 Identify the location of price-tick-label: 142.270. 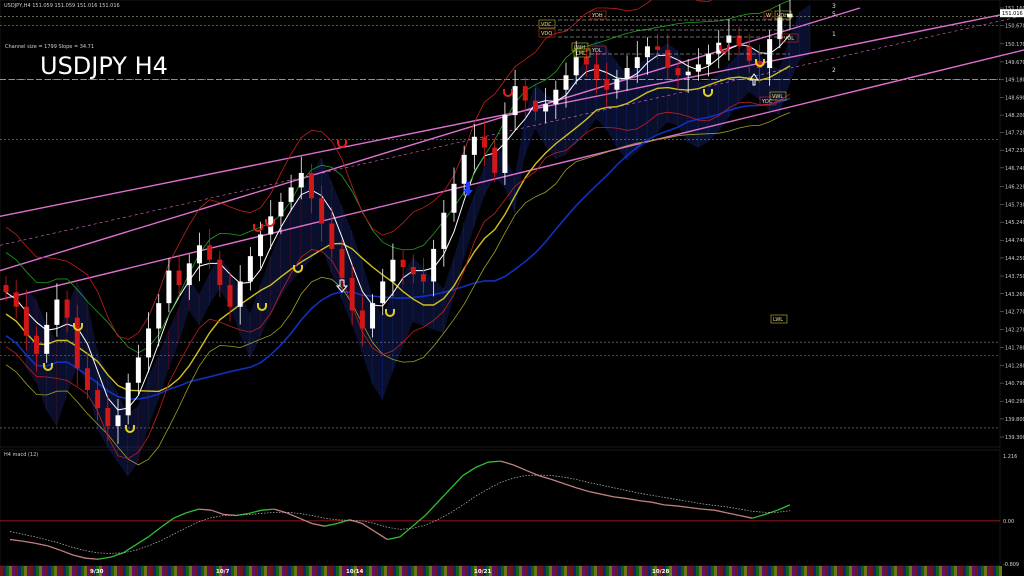
(1014, 331).